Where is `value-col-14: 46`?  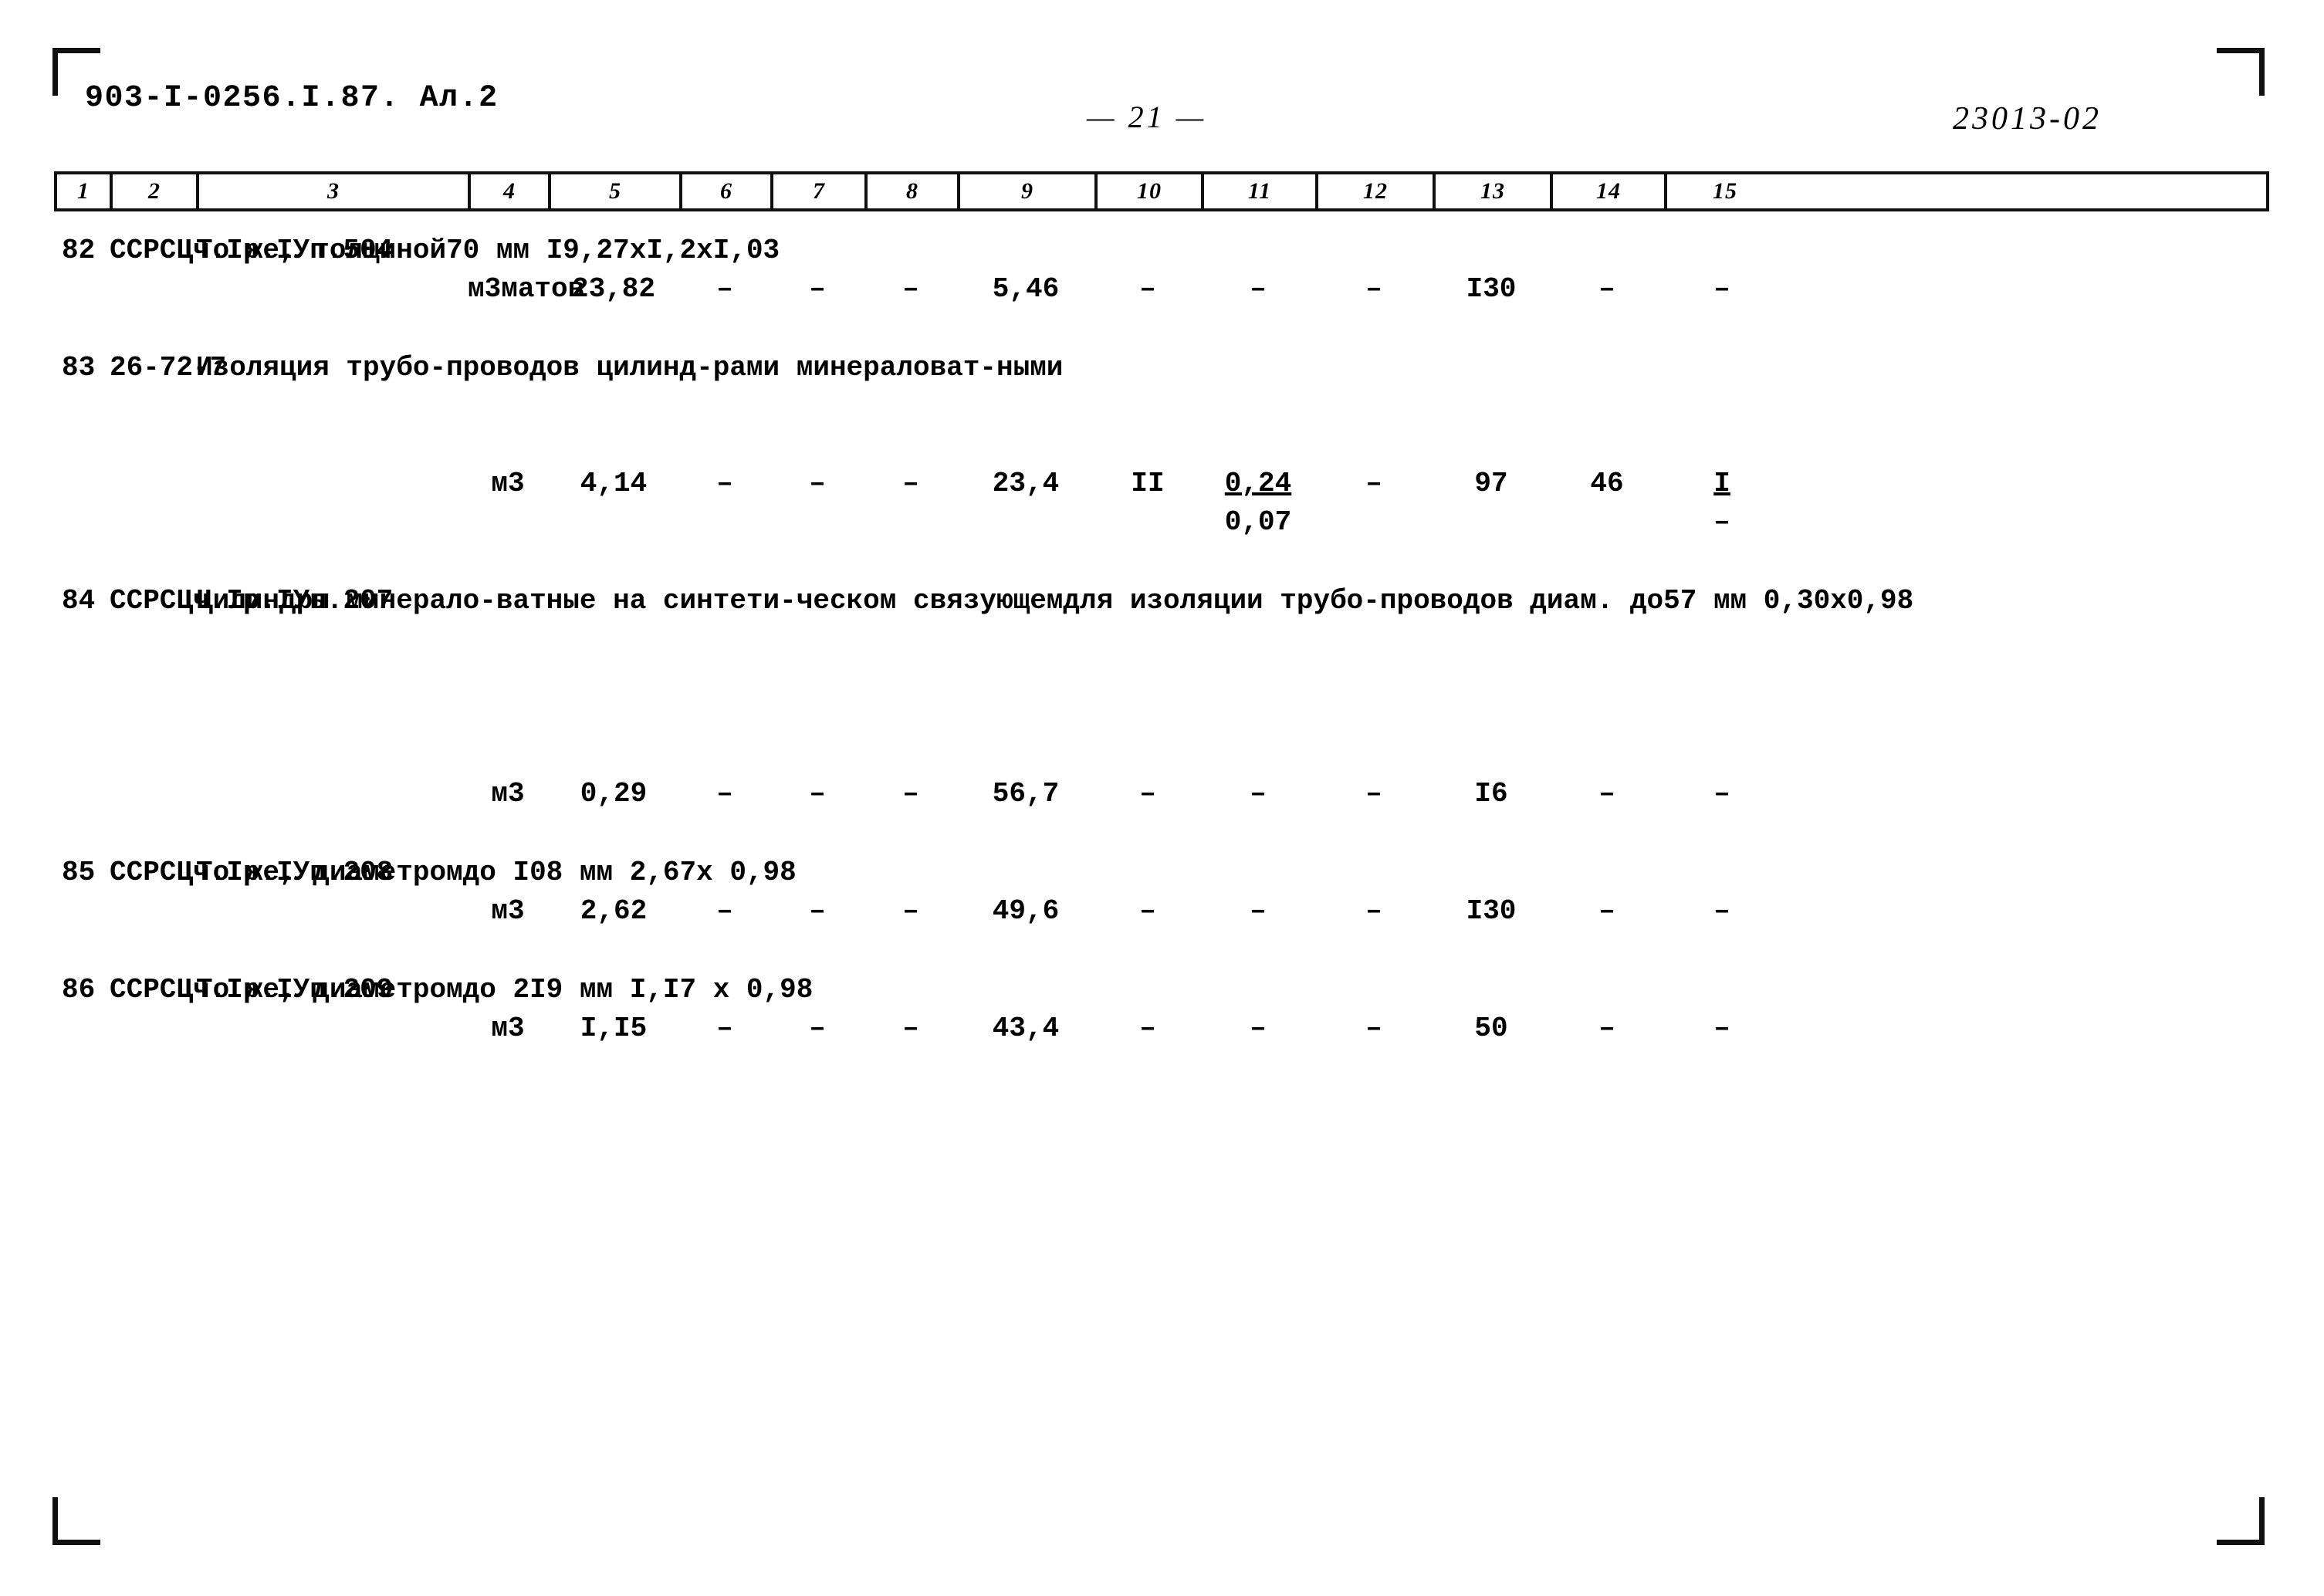
value-col-14: 46 is located at coordinates (1607, 484).